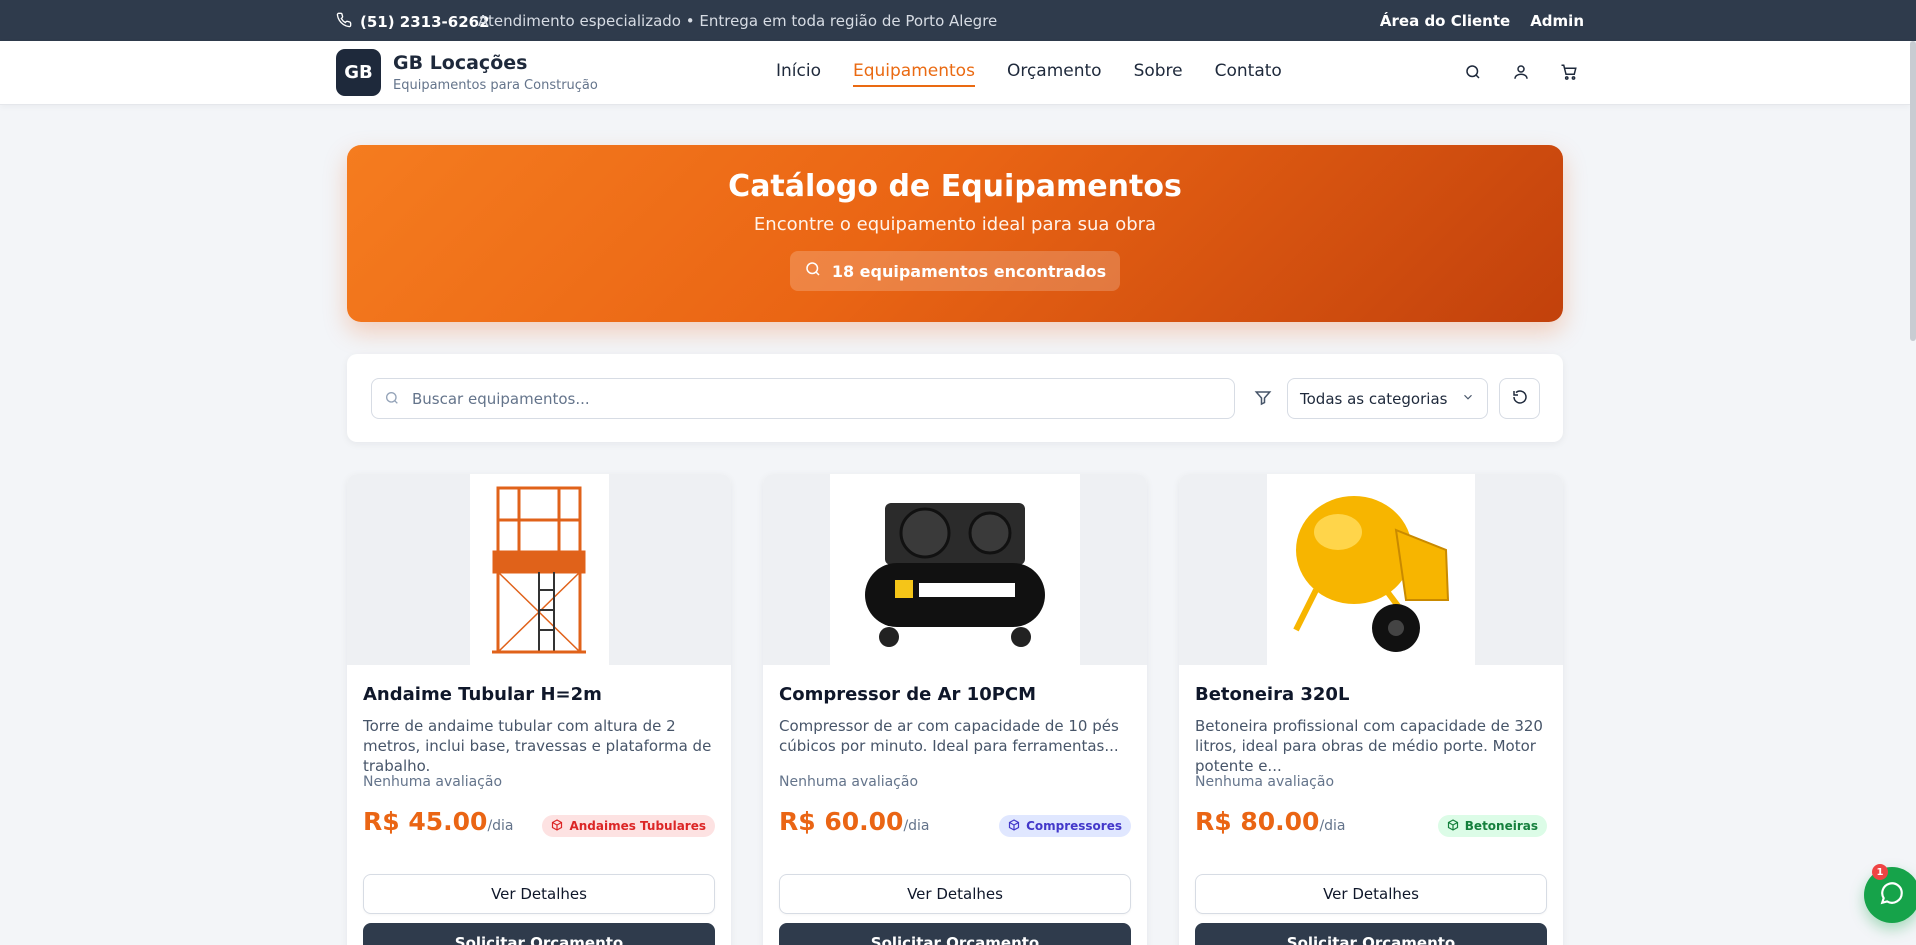  Describe the element at coordinates (1248, 71) in the screenshot. I see `nav-contato: Contato` at that location.